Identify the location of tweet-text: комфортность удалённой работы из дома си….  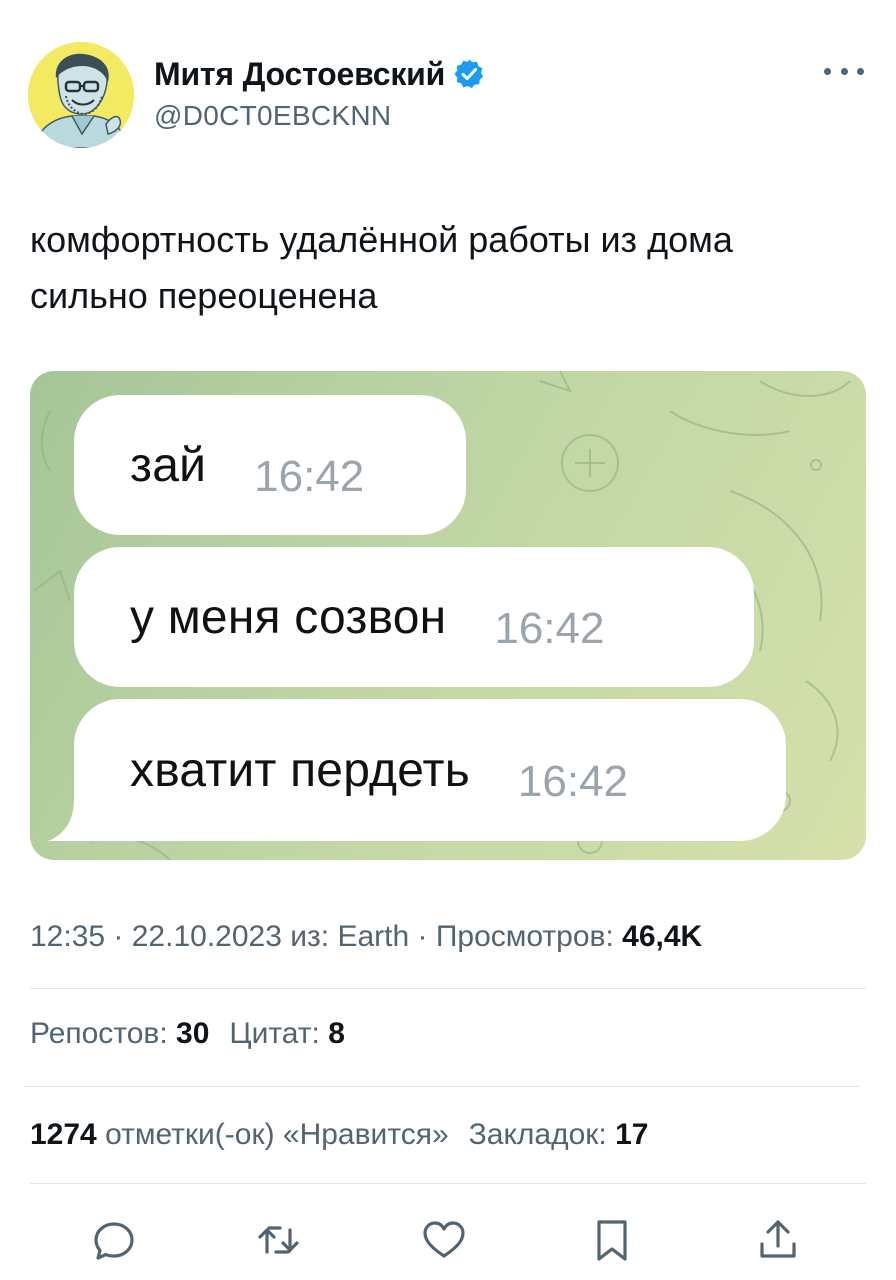
(445, 268).